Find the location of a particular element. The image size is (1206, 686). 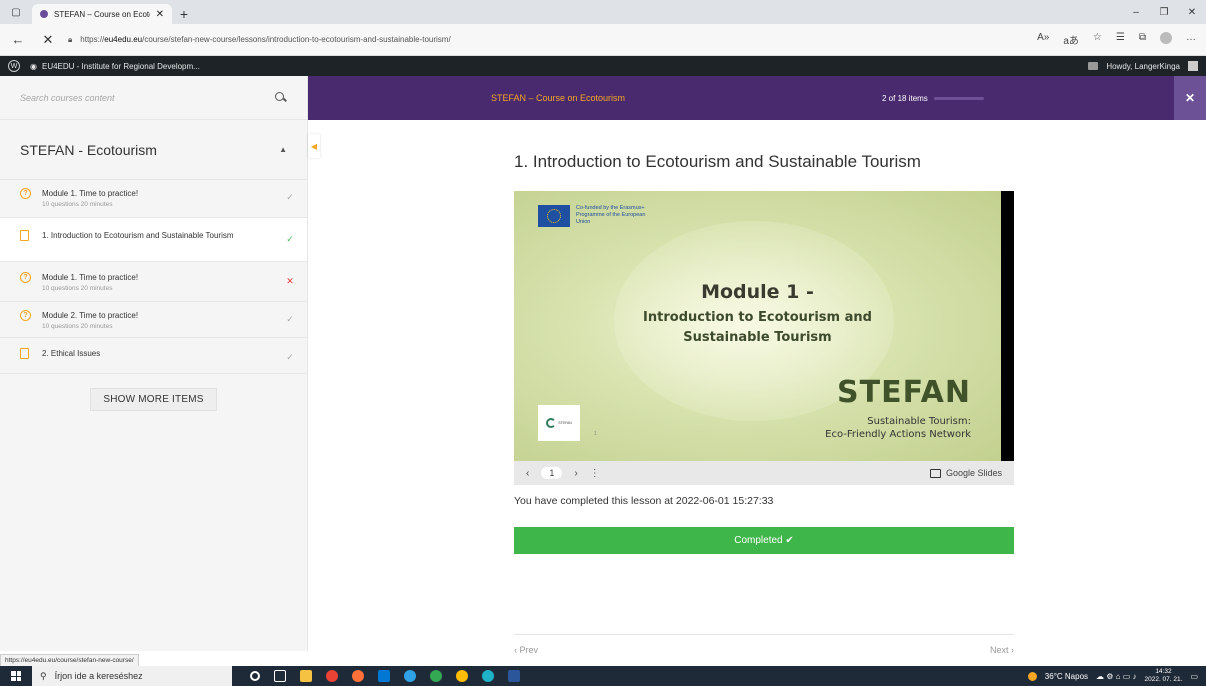

taskbar-search: ⚲ Írjon ide a kereséshez is located at coordinates (132, 676).